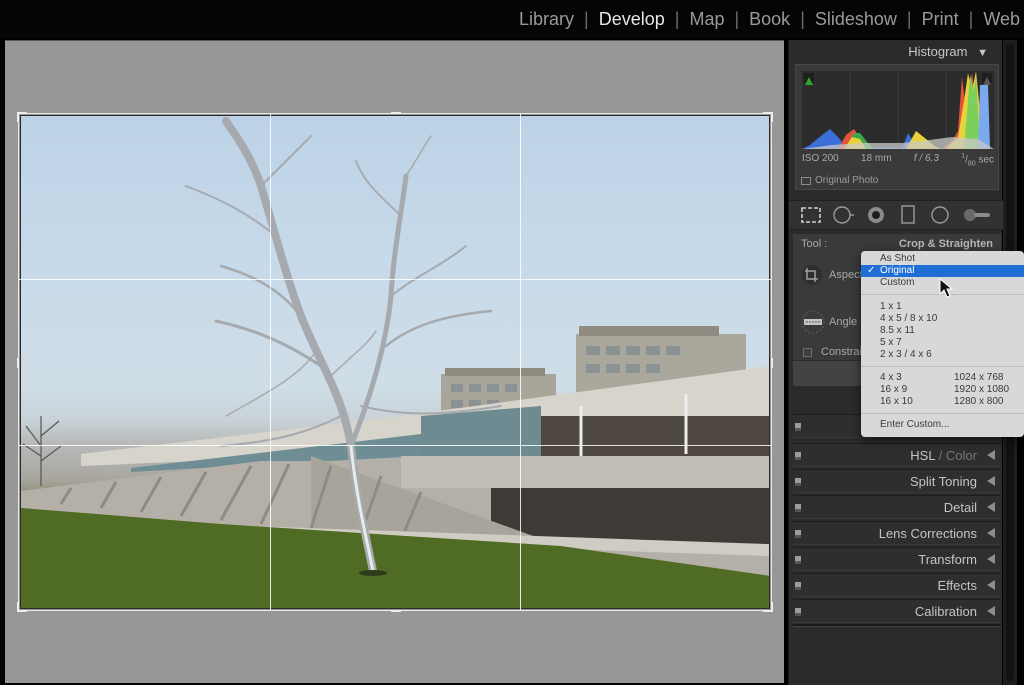  What do you see at coordinates (897, 481) in the screenshot?
I see `panel-split-toning: Split Toning` at bounding box center [897, 481].